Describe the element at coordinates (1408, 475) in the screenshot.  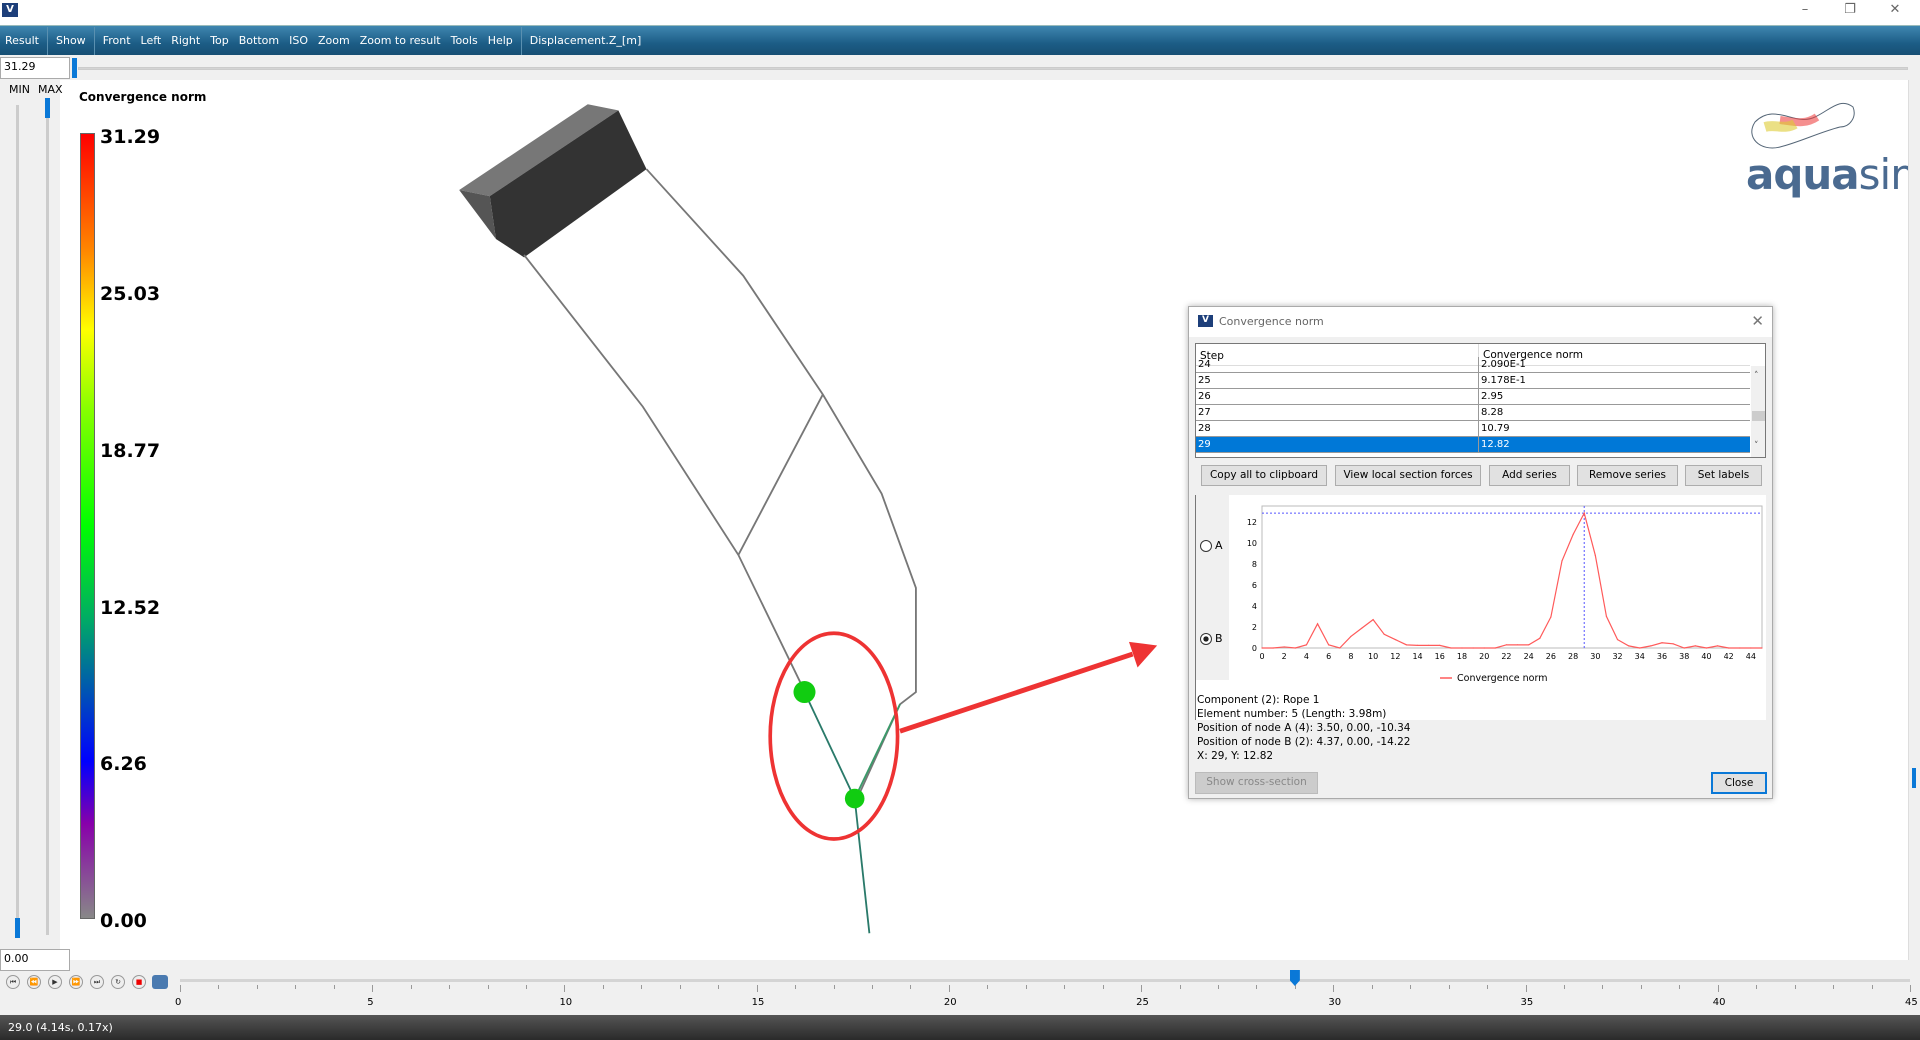
I see `view-local-section-forces-button: View local section forces` at that location.